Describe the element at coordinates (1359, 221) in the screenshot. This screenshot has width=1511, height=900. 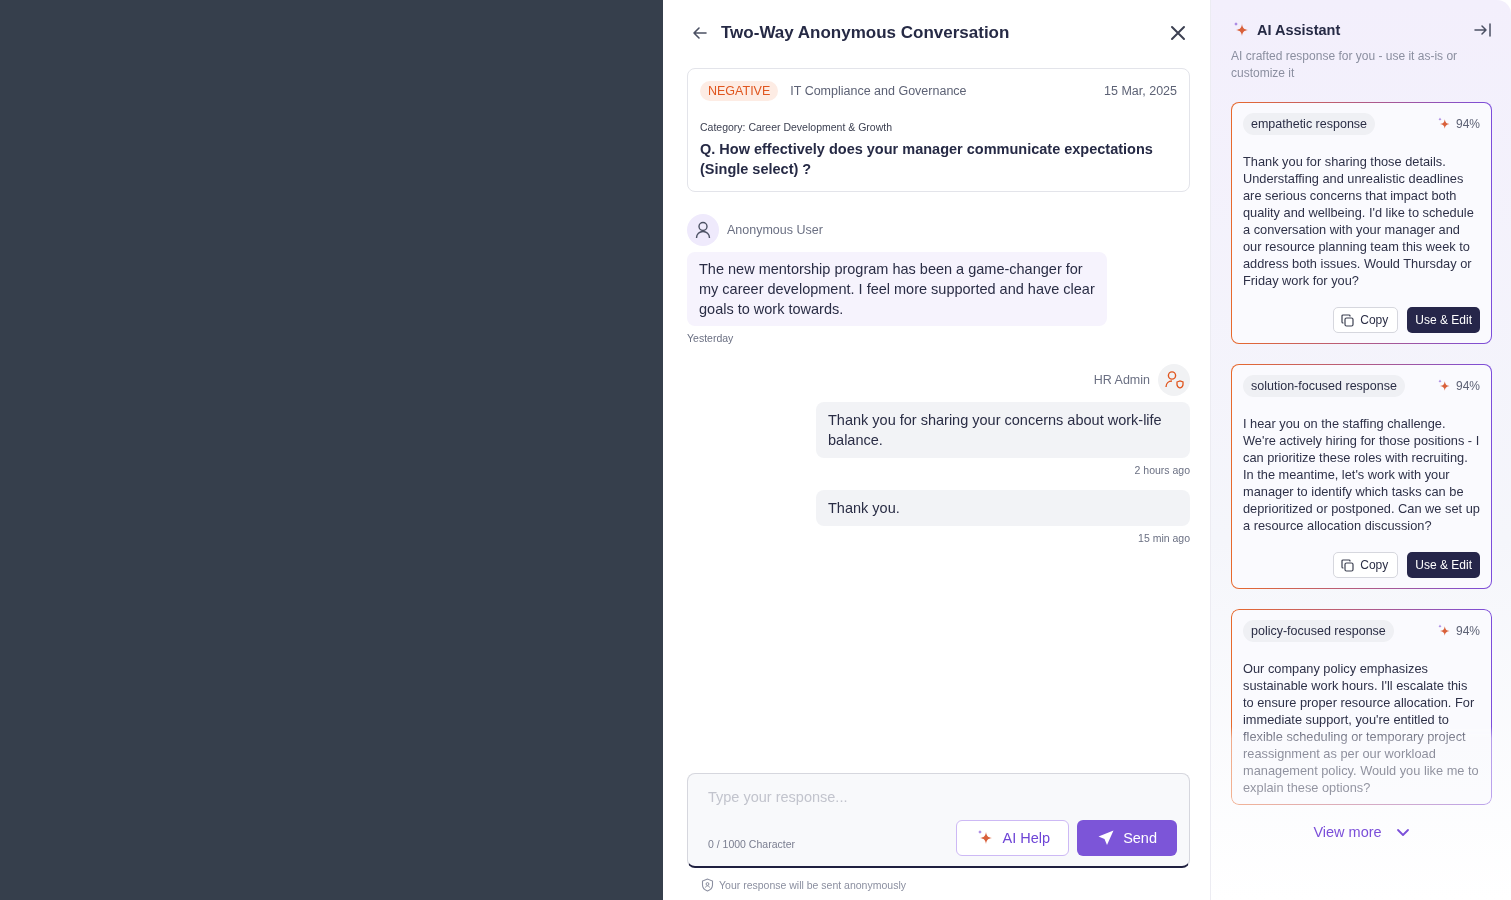
I see `suggested-response: Thank you for sharing those details. Understaffing and unrealistic deadlines are serious concerns that impact both quality and wellbeing. I'd like to schedule a conversation with your manager and our resource planning team this week to address both issues. Would Thursday or Friday work for you?` at that location.